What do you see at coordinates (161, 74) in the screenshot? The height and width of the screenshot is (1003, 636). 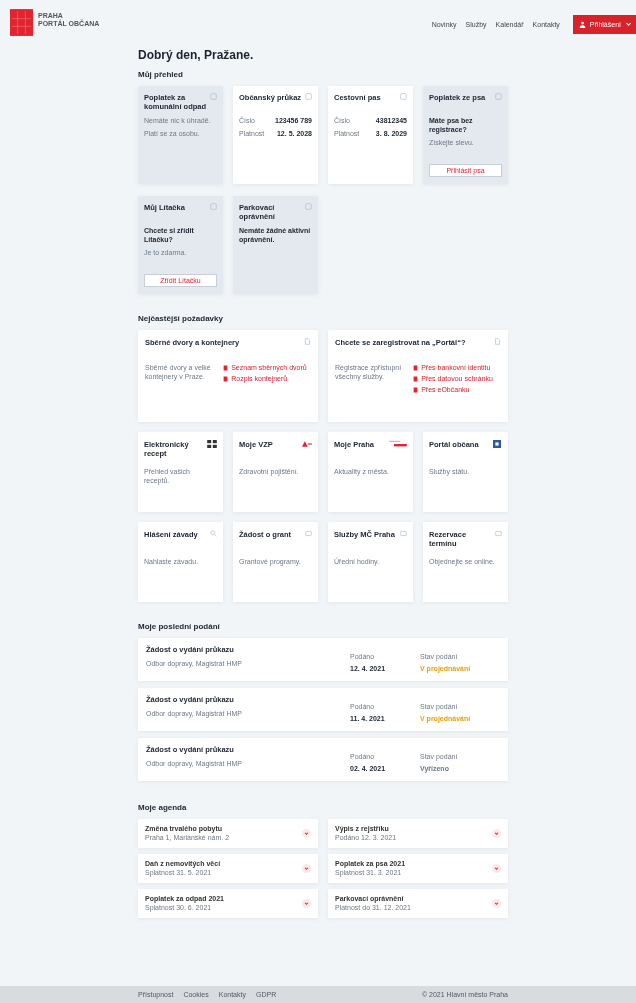 I see `section-title: Můj přehled` at bounding box center [161, 74].